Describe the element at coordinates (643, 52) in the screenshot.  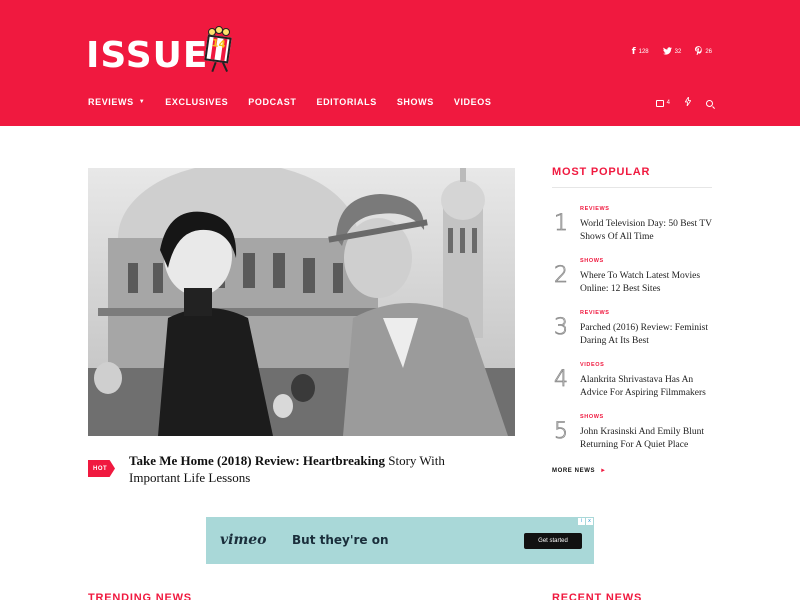
I see `facebook-count: 128` at that location.